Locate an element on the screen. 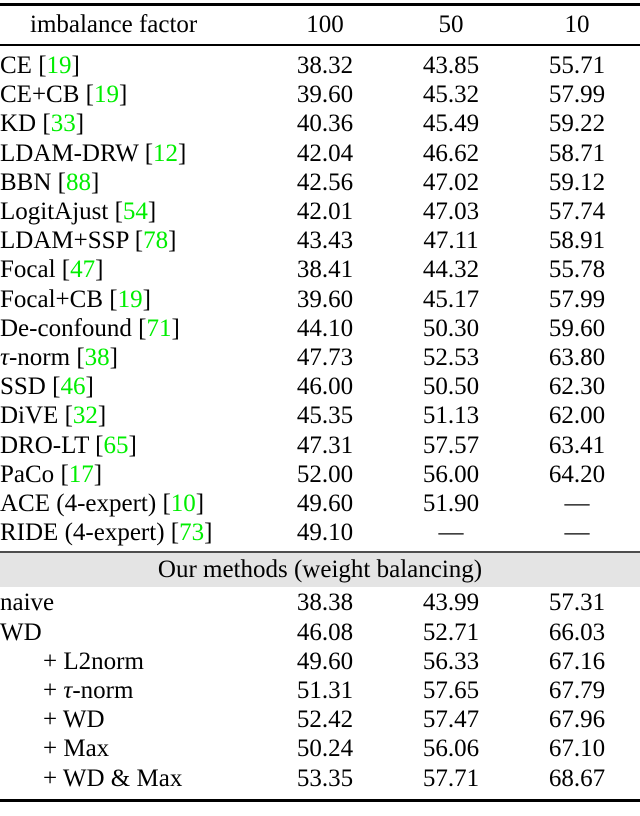 The image size is (640, 816). row-value-10: 57.99 is located at coordinates (577, 299).